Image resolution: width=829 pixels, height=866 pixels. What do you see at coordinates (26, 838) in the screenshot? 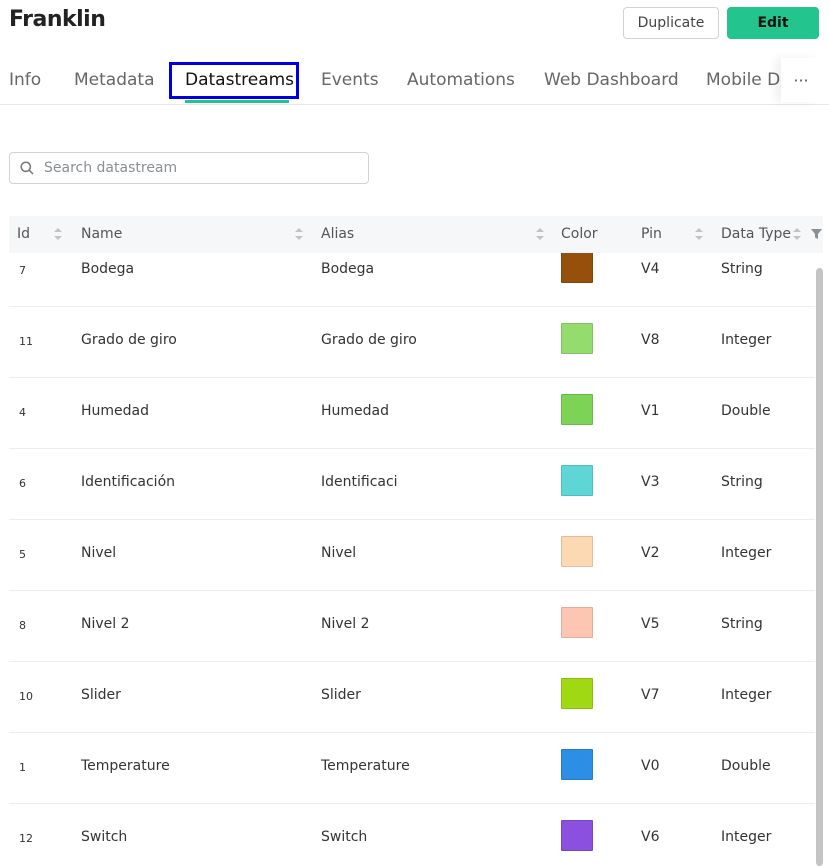
I see `cell-id: 12` at bounding box center [26, 838].